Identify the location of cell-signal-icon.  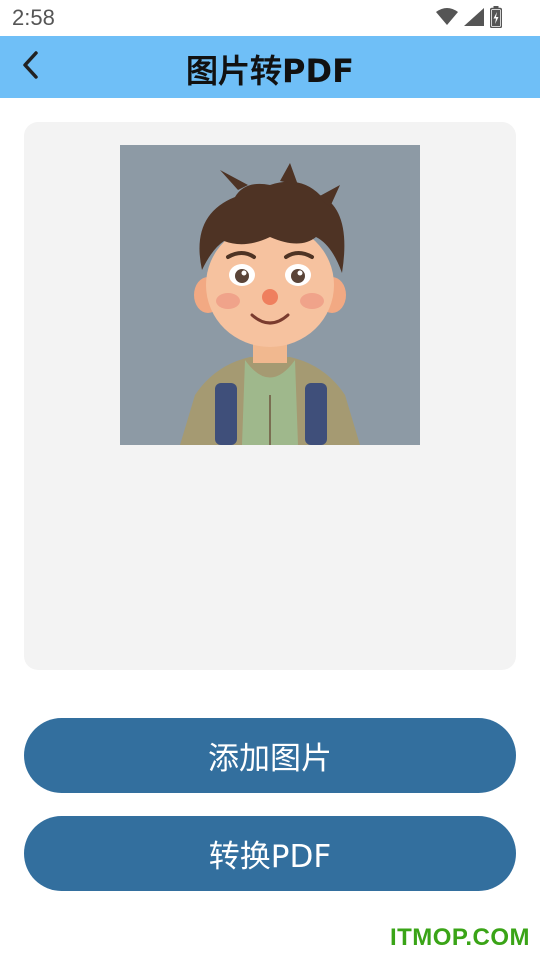
(474, 17).